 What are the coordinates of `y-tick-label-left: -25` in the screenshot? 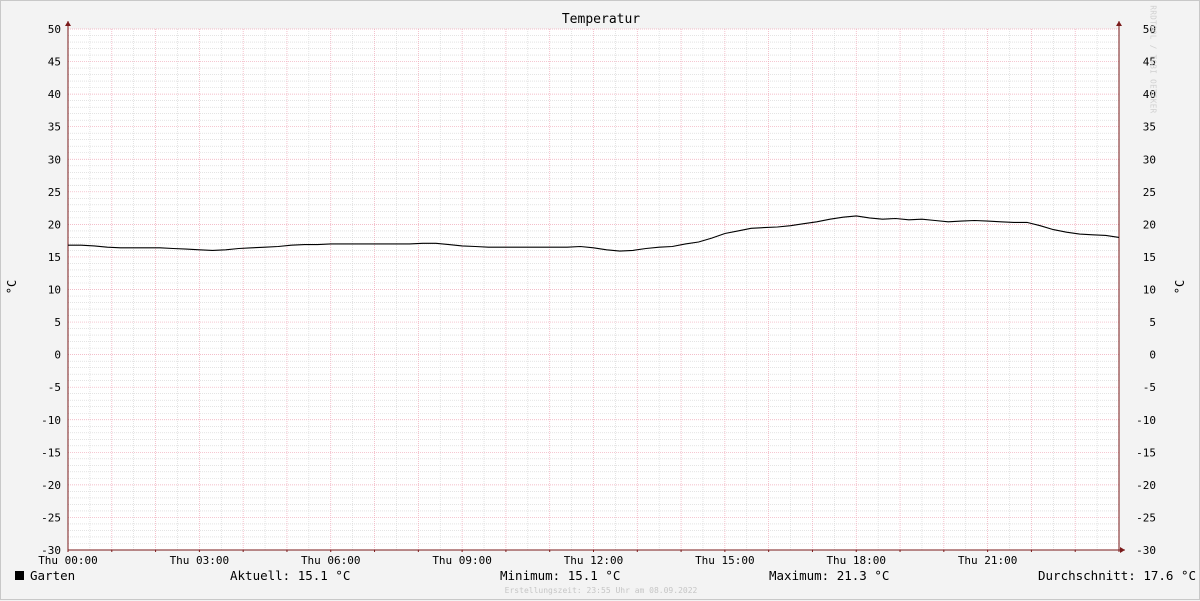 It's located at (51, 517).